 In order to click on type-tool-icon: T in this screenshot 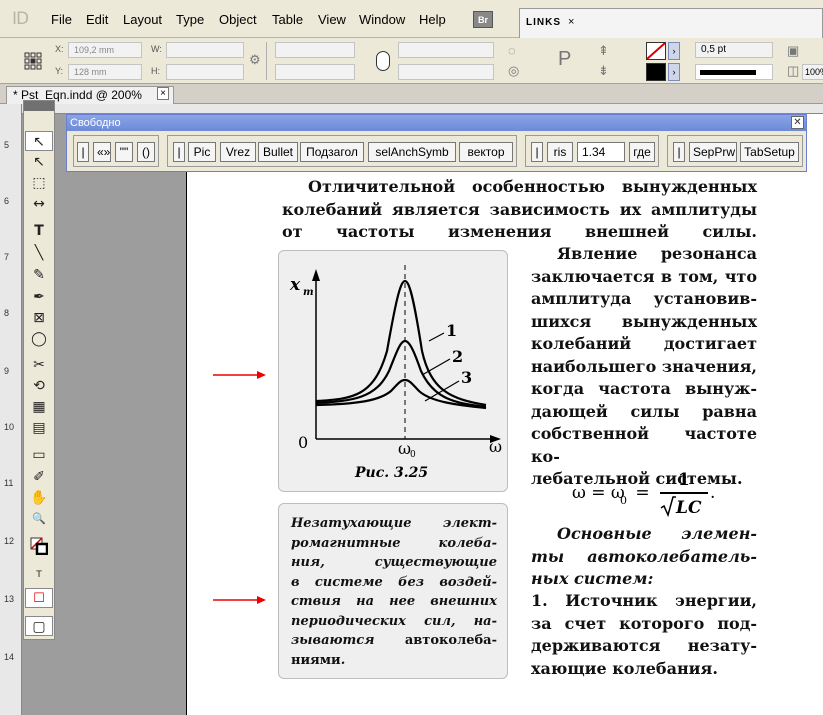, I will do `click(39, 231)`.